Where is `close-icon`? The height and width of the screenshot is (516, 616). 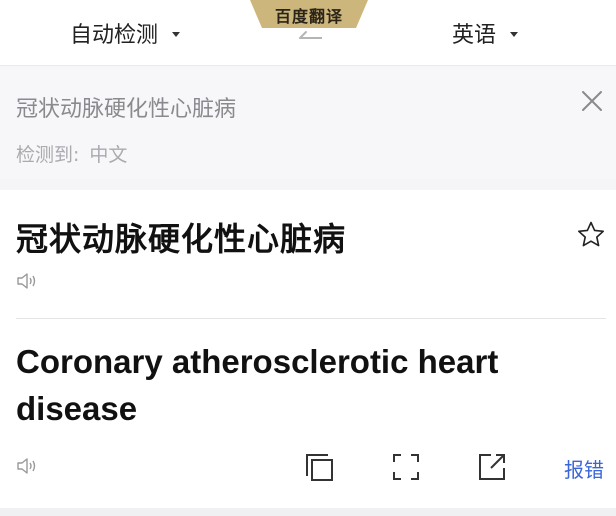
close-icon is located at coordinates (592, 101).